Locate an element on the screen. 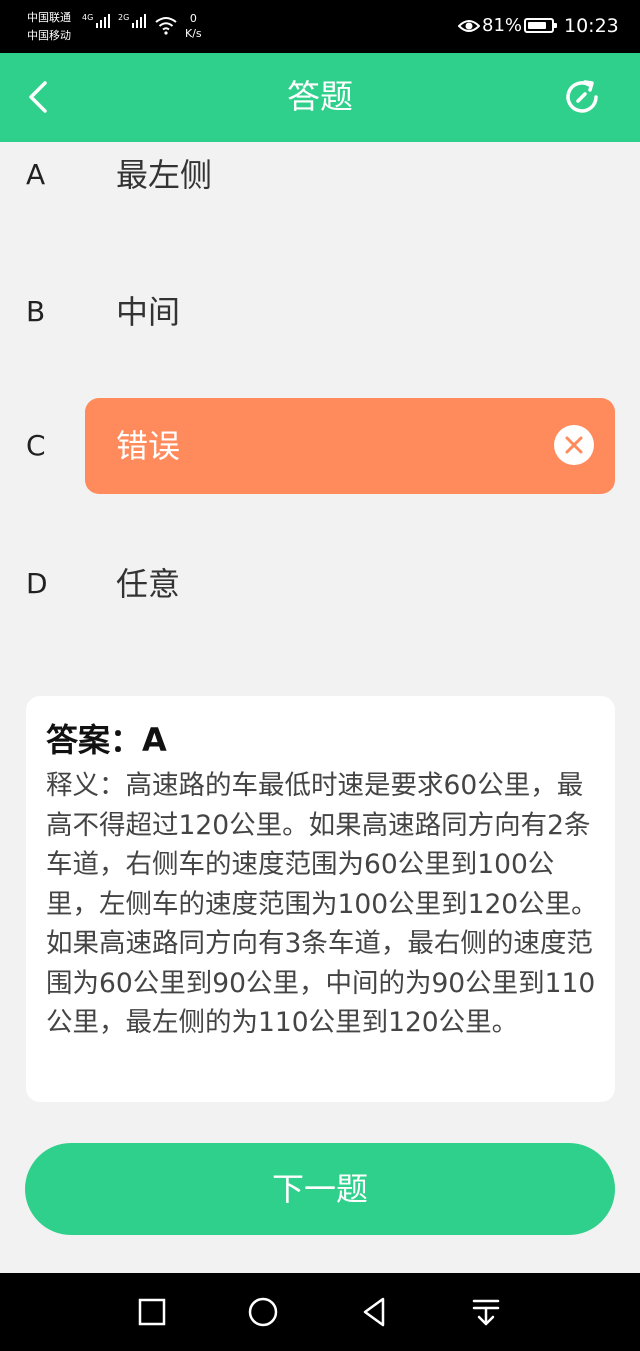 Image resolution: width=640 pixels, height=1351 pixels. option-c: C 错误 is located at coordinates (320, 446).